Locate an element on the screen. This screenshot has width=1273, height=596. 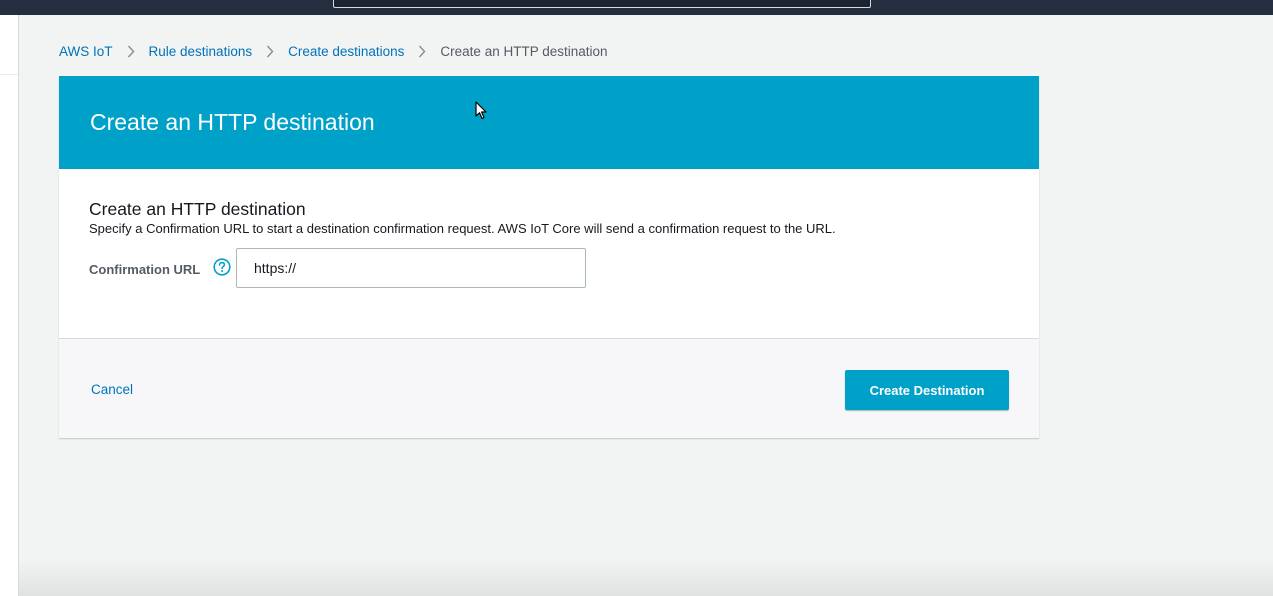
console-top-bar is located at coordinates (636, 7).